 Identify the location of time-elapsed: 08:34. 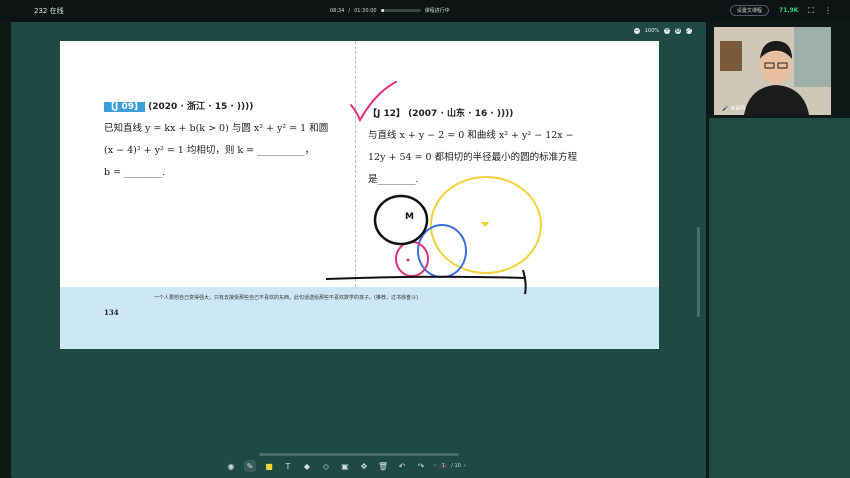
(337, 10).